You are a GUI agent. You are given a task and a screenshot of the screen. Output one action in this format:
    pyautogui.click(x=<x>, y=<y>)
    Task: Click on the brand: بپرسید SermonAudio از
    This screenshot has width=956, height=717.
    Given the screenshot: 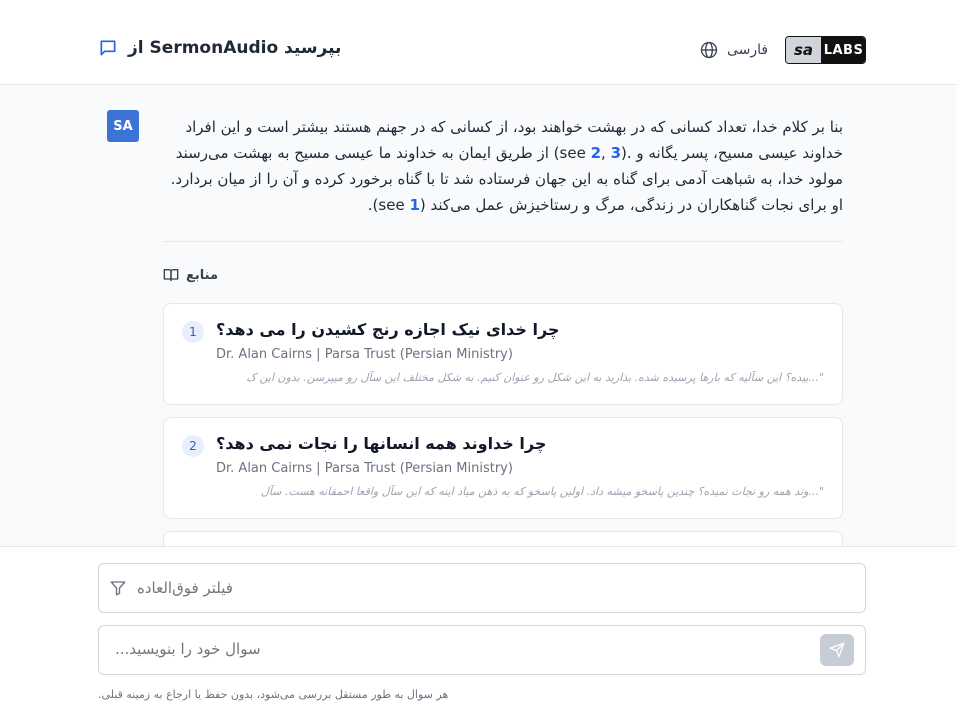 What is the action you would take?
    pyautogui.click(x=219, y=48)
    